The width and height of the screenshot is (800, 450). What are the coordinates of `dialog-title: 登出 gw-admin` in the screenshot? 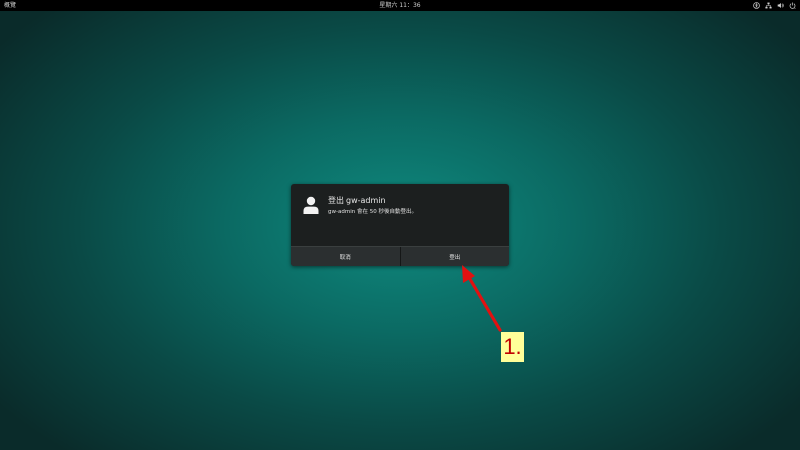 It's located at (357, 200).